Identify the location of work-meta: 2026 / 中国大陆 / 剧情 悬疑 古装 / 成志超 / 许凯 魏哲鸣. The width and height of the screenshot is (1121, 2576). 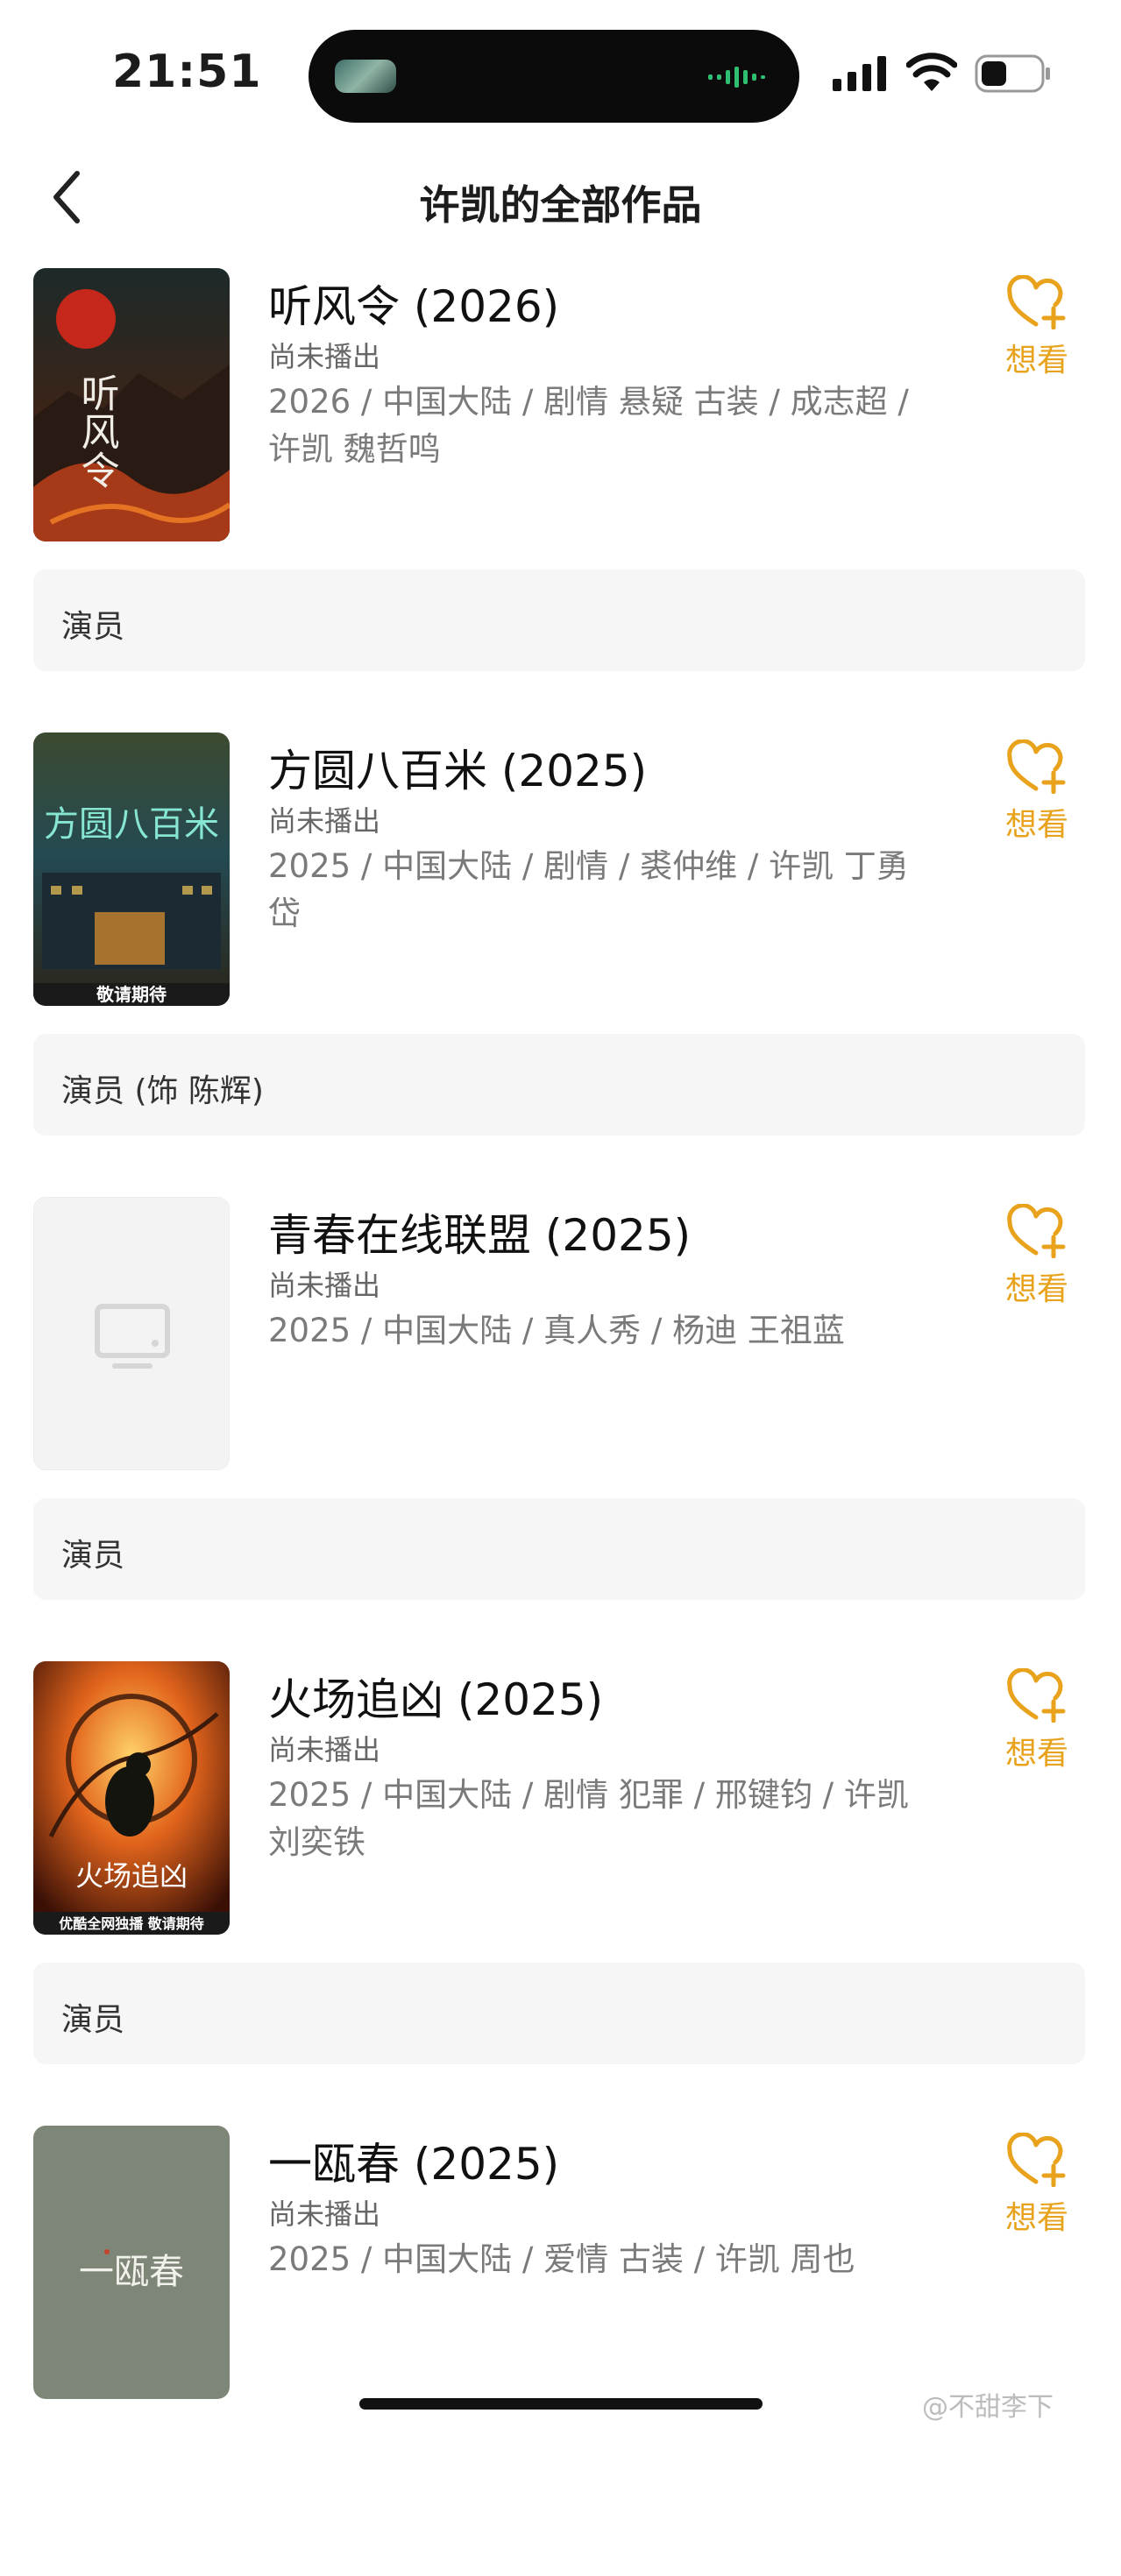
(588, 425).